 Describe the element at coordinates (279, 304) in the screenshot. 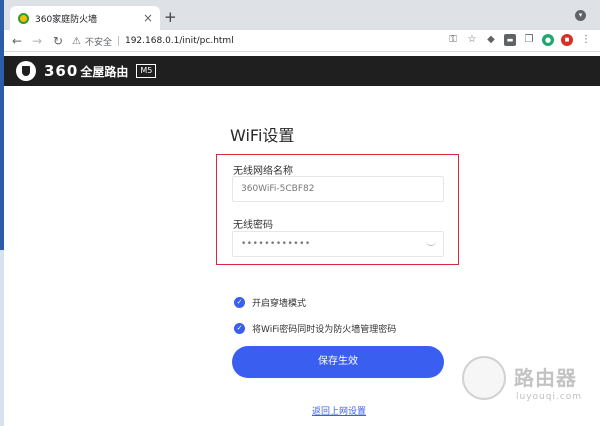

I see `wall-mode-label: 开启穿墙模式` at that location.